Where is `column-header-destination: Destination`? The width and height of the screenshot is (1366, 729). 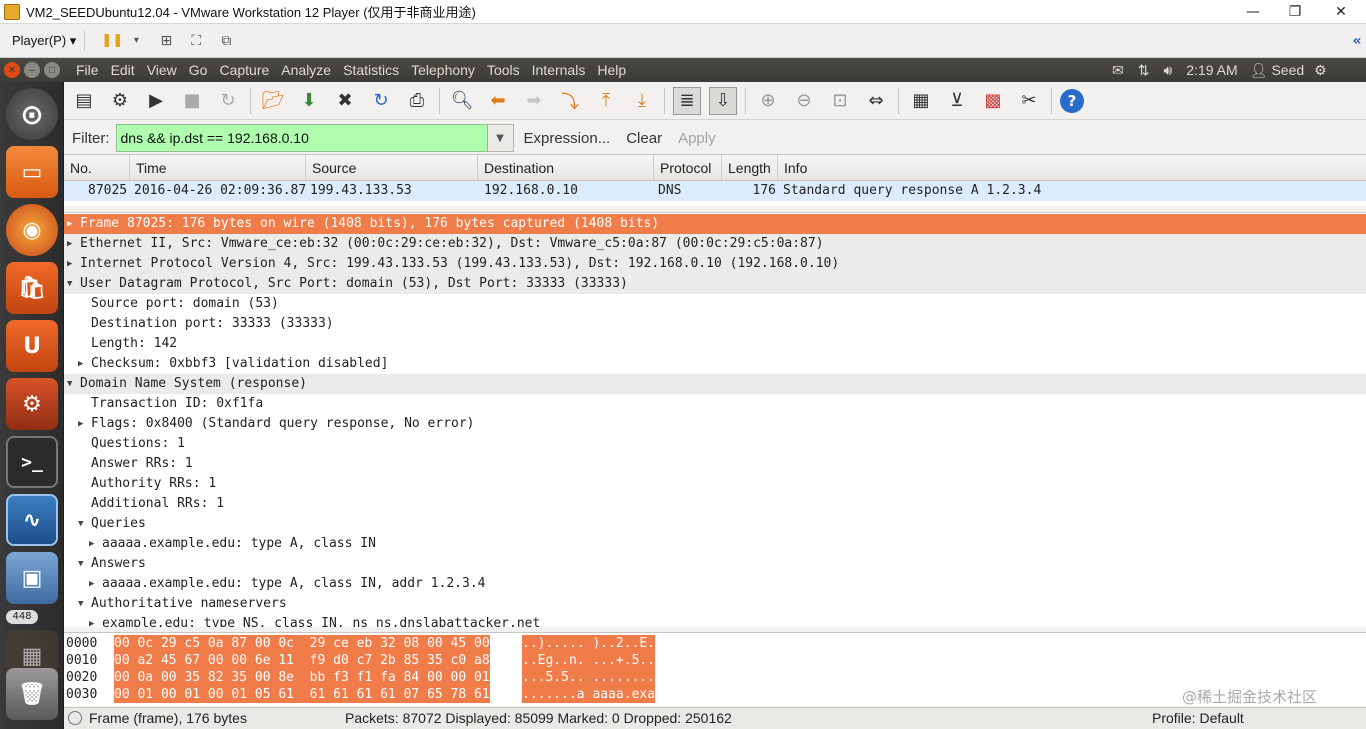 column-header-destination: Destination is located at coordinates (566, 168).